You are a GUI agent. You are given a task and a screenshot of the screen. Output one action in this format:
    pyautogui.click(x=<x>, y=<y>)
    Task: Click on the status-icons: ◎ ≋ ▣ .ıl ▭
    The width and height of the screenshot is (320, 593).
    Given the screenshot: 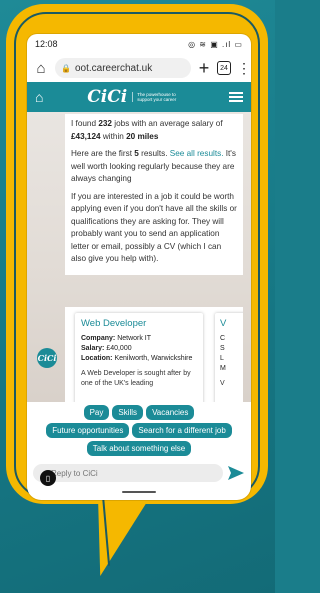 What is the action you would take?
    pyautogui.click(x=215, y=44)
    